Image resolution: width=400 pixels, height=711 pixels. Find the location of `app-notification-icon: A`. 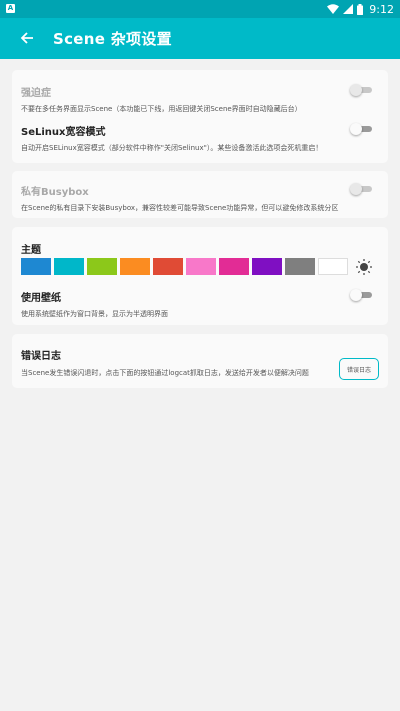

app-notification-icon: A is located at coordinates (10, 8).